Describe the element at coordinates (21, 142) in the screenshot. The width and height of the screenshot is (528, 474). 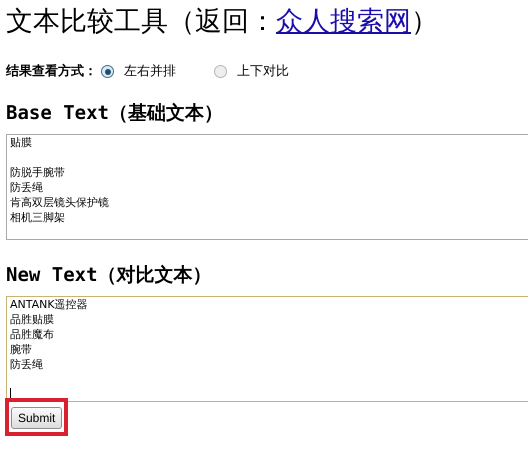
I see `text-line: 贴膜` at that location.